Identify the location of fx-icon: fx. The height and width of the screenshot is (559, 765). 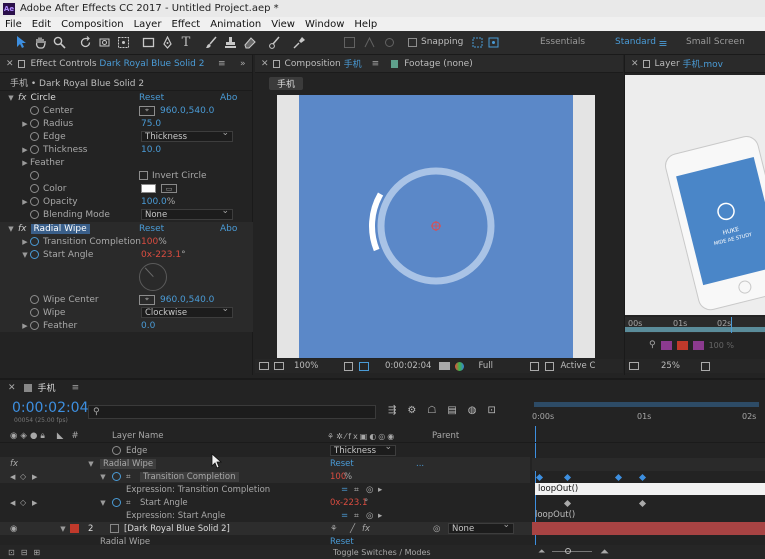
(22, 229).